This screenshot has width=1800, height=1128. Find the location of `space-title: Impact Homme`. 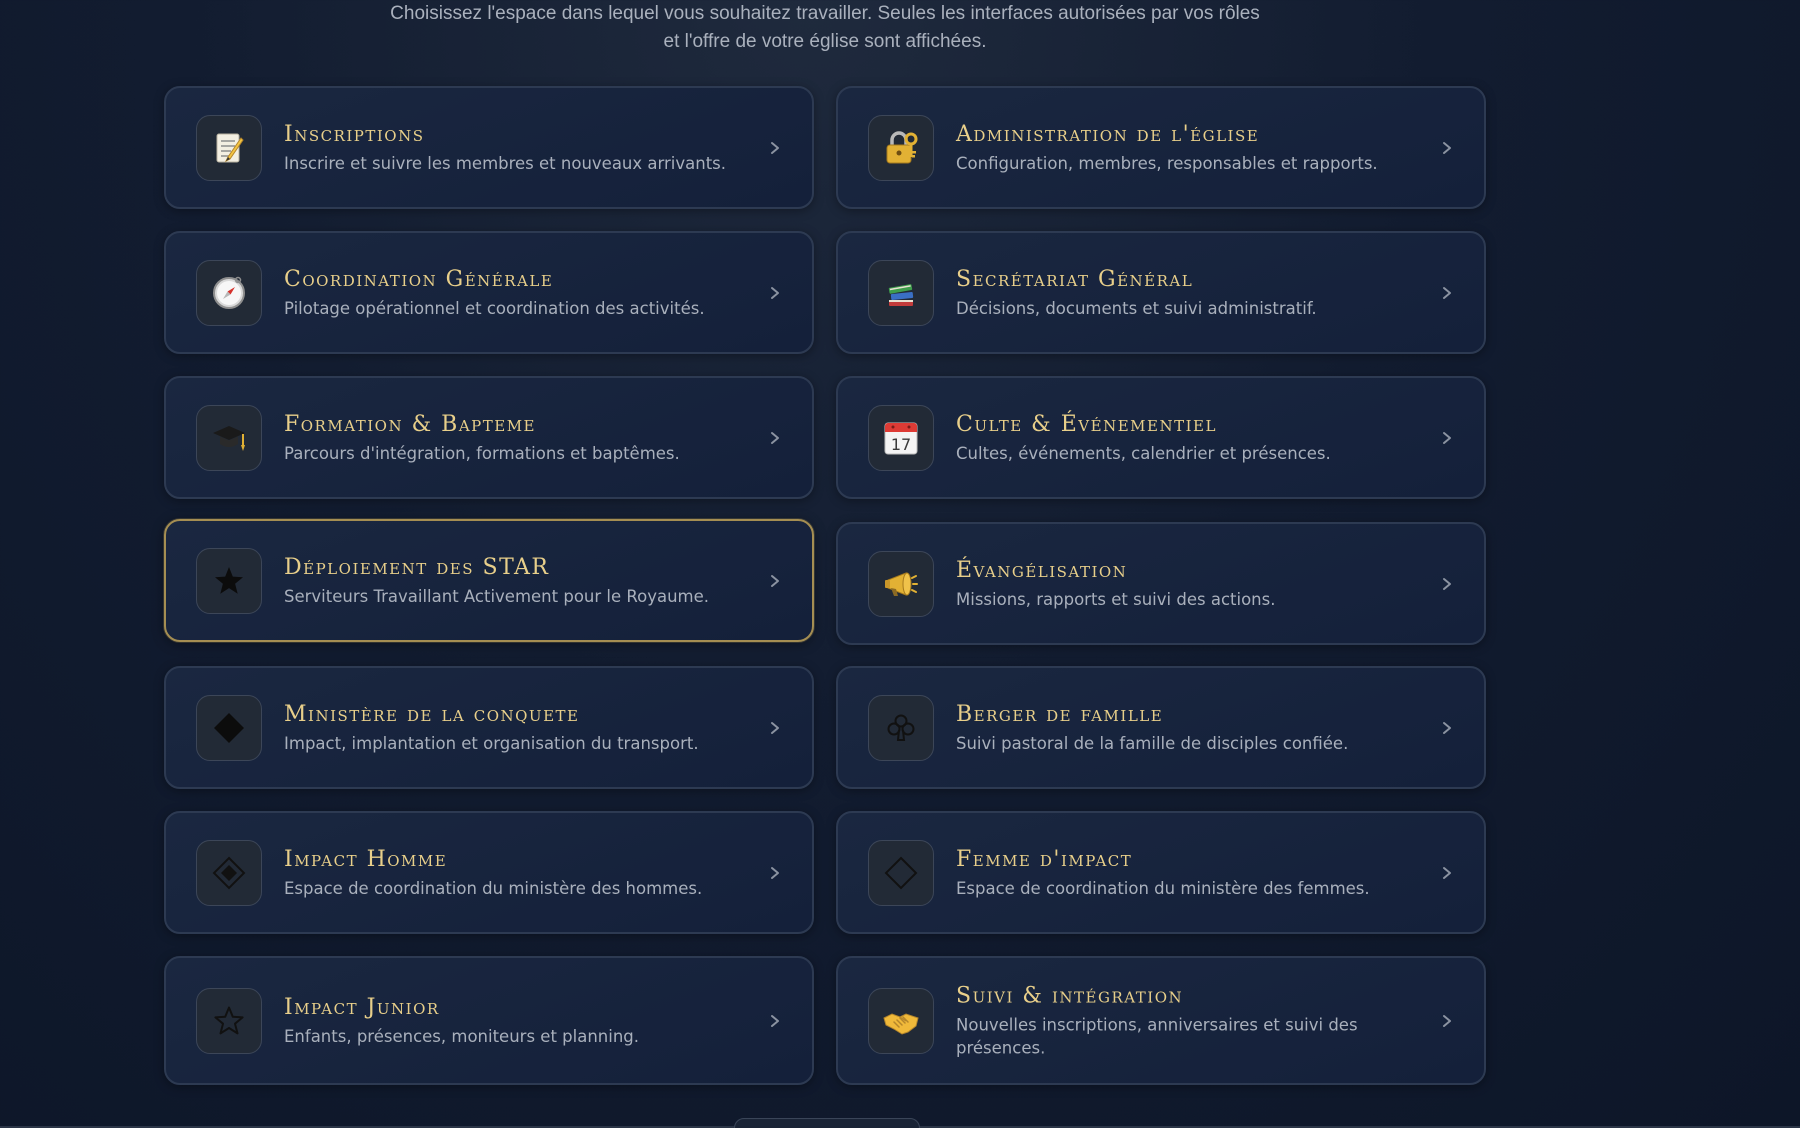

space-title: Impact Homme is located at coordinates (366, 859).